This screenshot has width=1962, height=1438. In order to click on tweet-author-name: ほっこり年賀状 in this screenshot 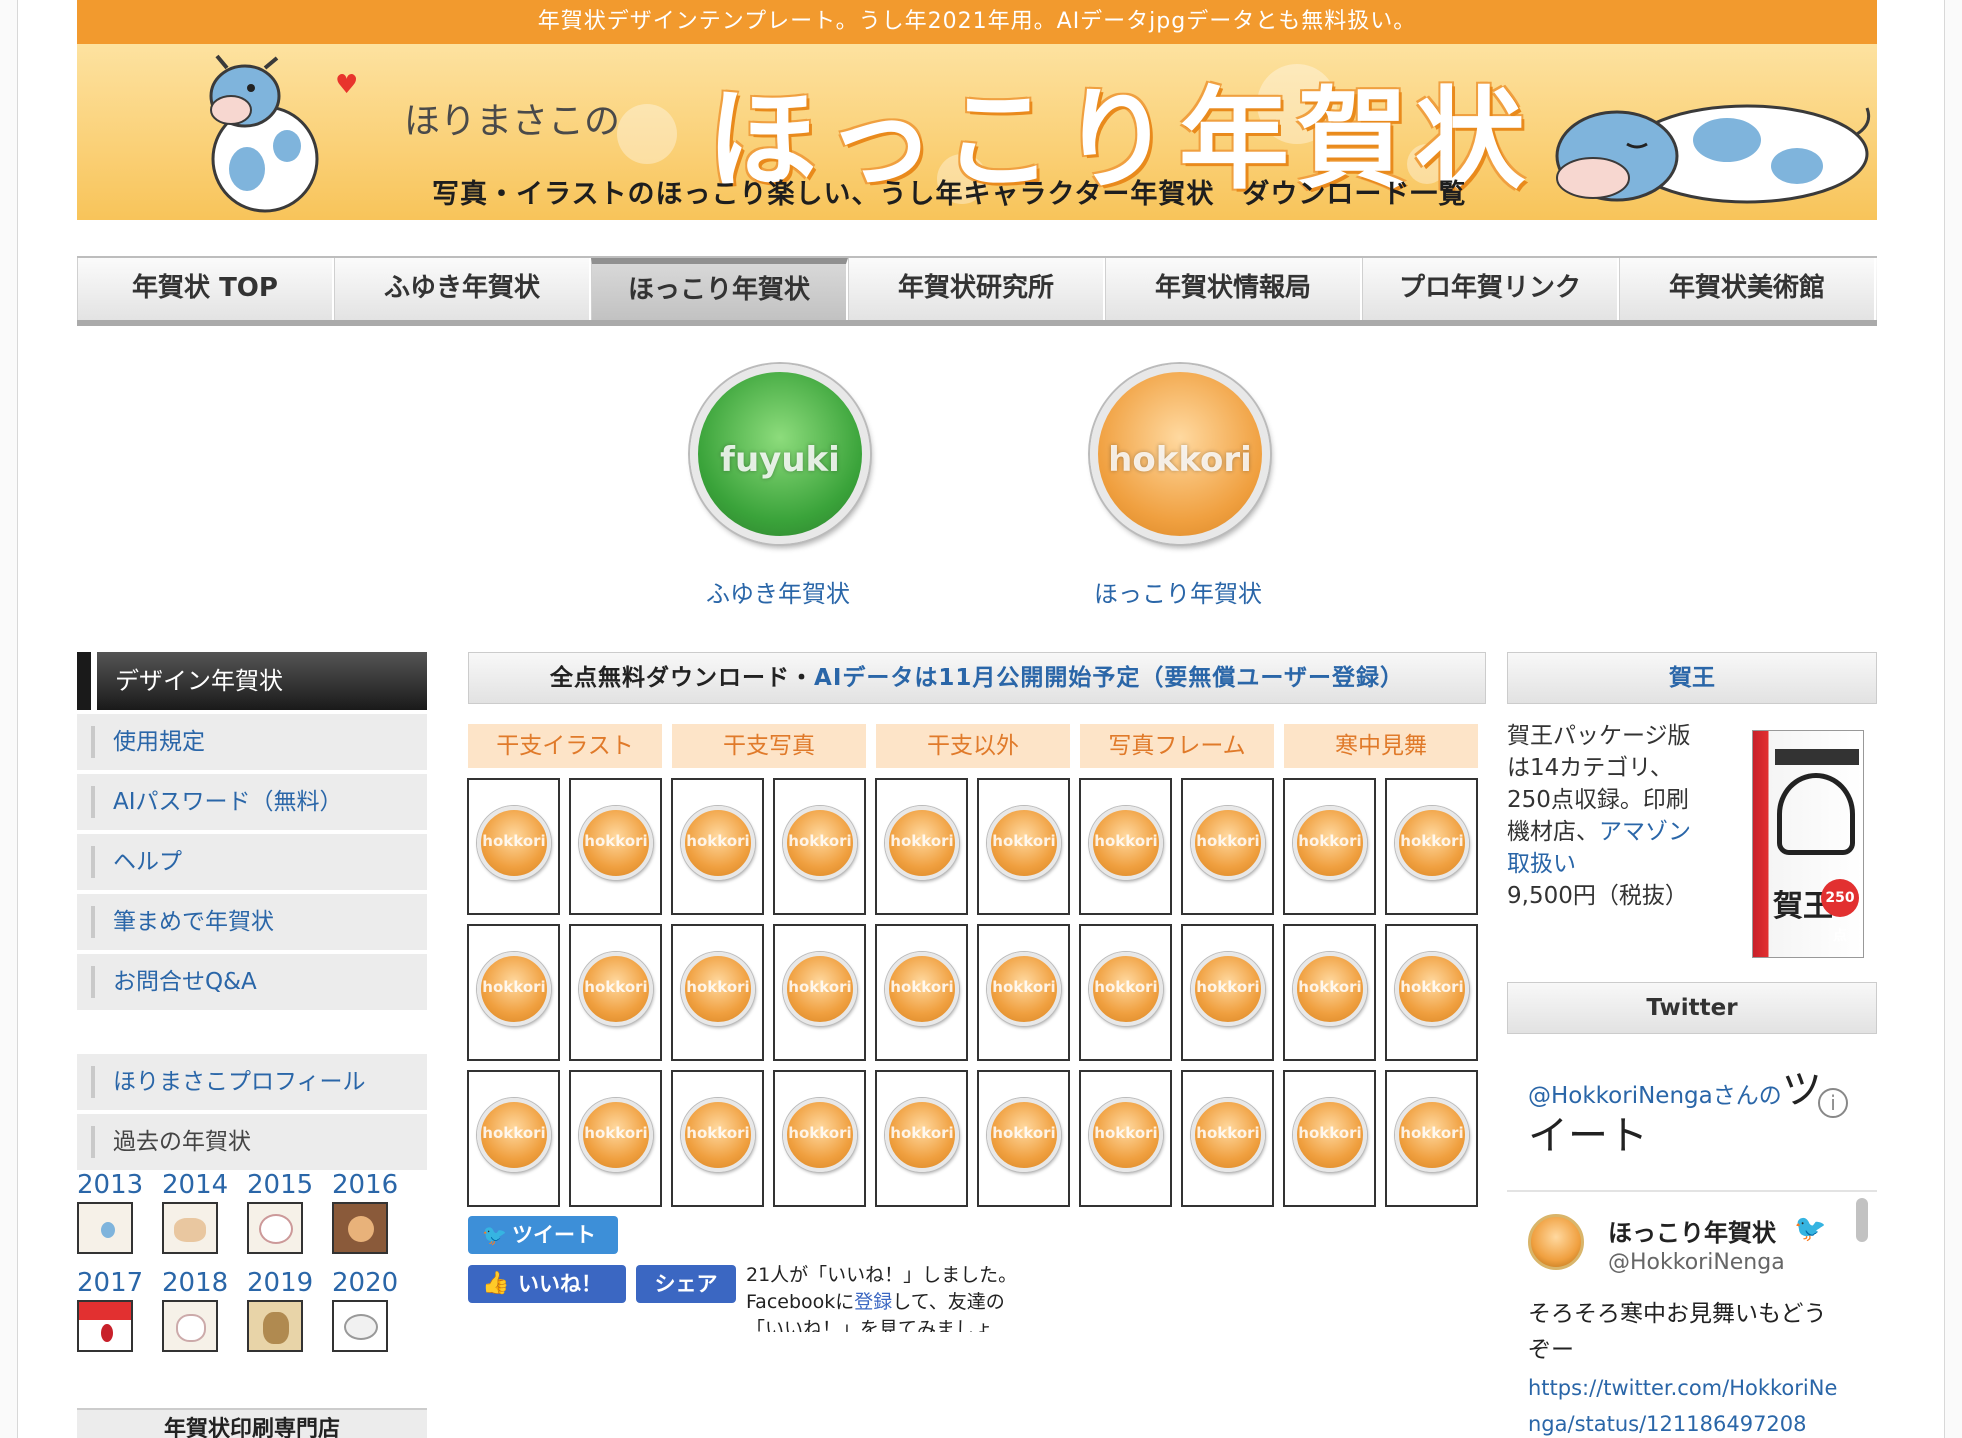, I will do `click(1692, 1230)`.